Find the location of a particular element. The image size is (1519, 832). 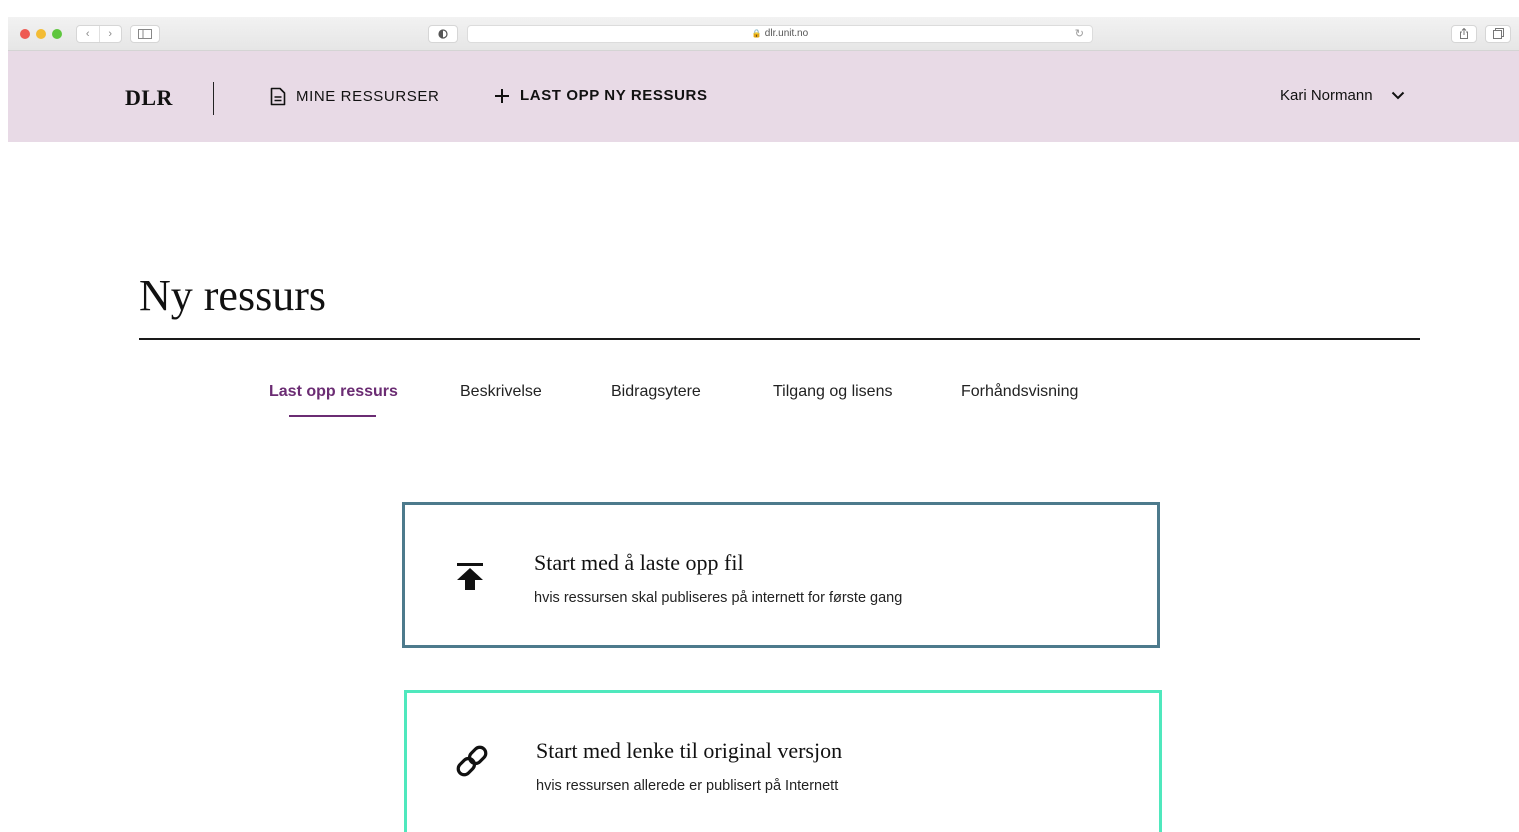

user-name: Kari Normann is located at coordinates (1326, 95).